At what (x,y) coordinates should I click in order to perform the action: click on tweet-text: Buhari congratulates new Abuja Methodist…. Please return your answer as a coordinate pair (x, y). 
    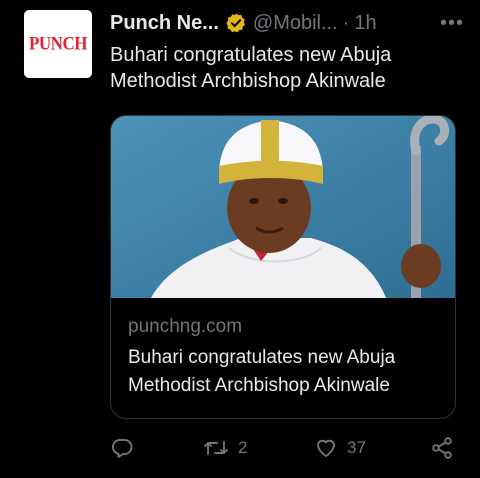
    Looking at the image, I should click on (251, 68).